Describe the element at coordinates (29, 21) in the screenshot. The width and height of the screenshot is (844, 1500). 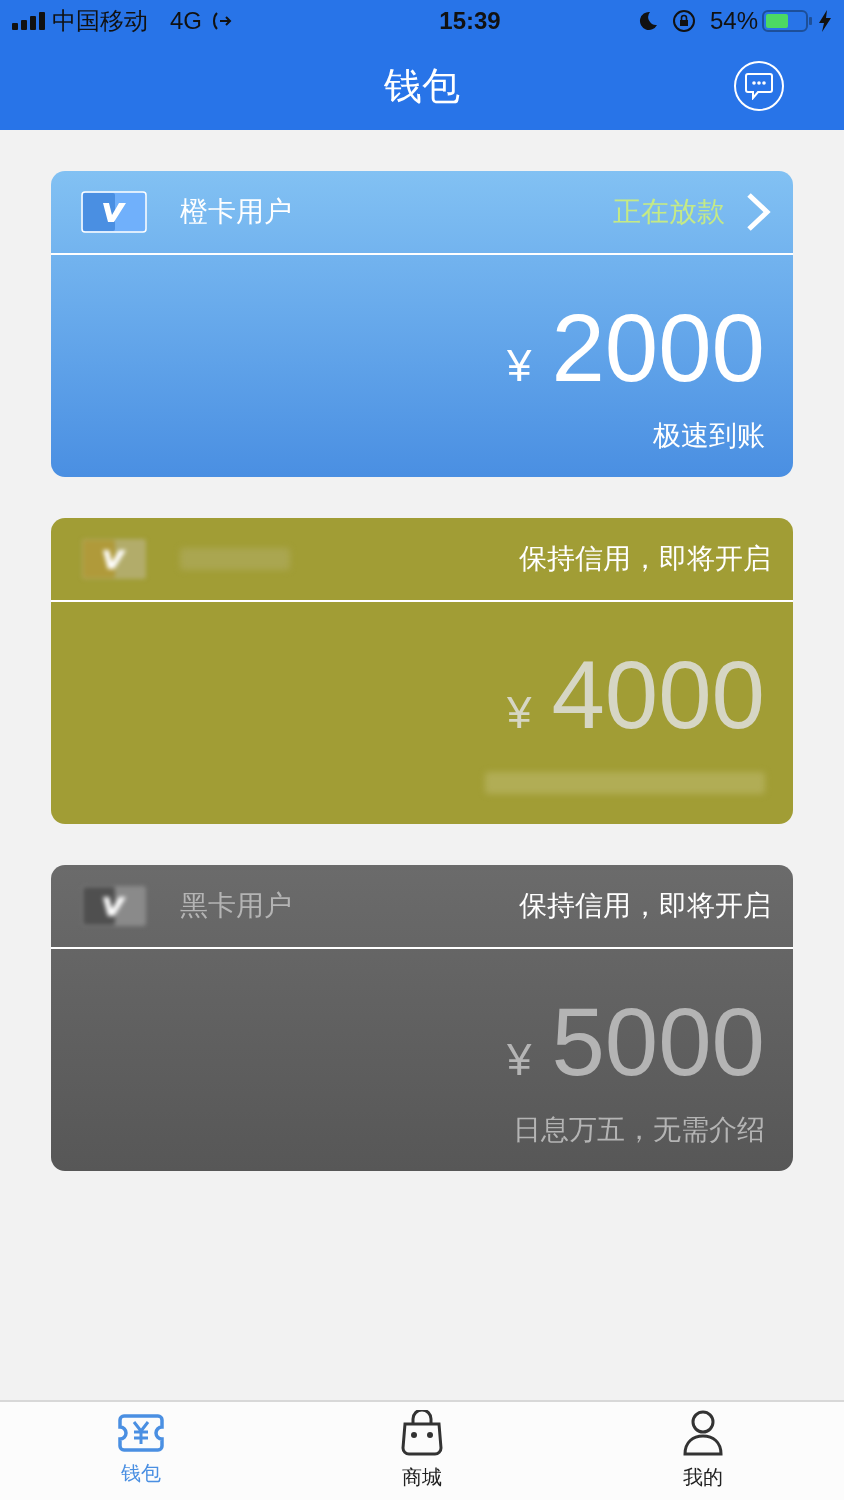
I see `signal-icon` at that location.